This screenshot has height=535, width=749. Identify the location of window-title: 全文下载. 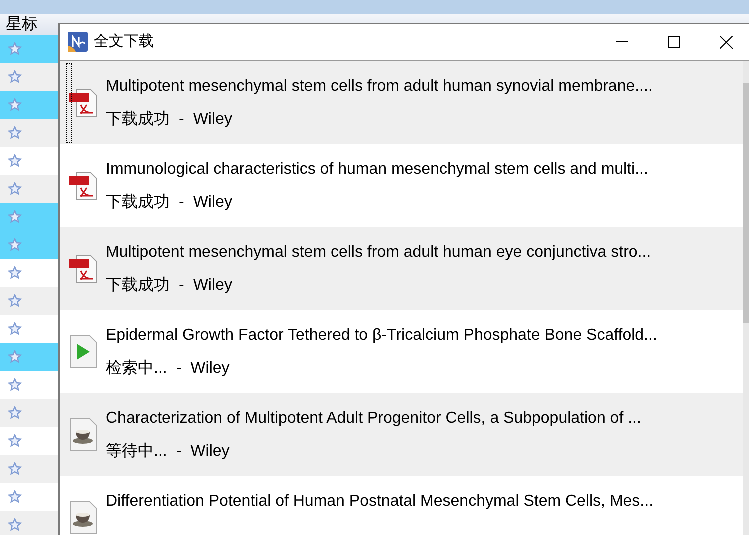
(124, 42).